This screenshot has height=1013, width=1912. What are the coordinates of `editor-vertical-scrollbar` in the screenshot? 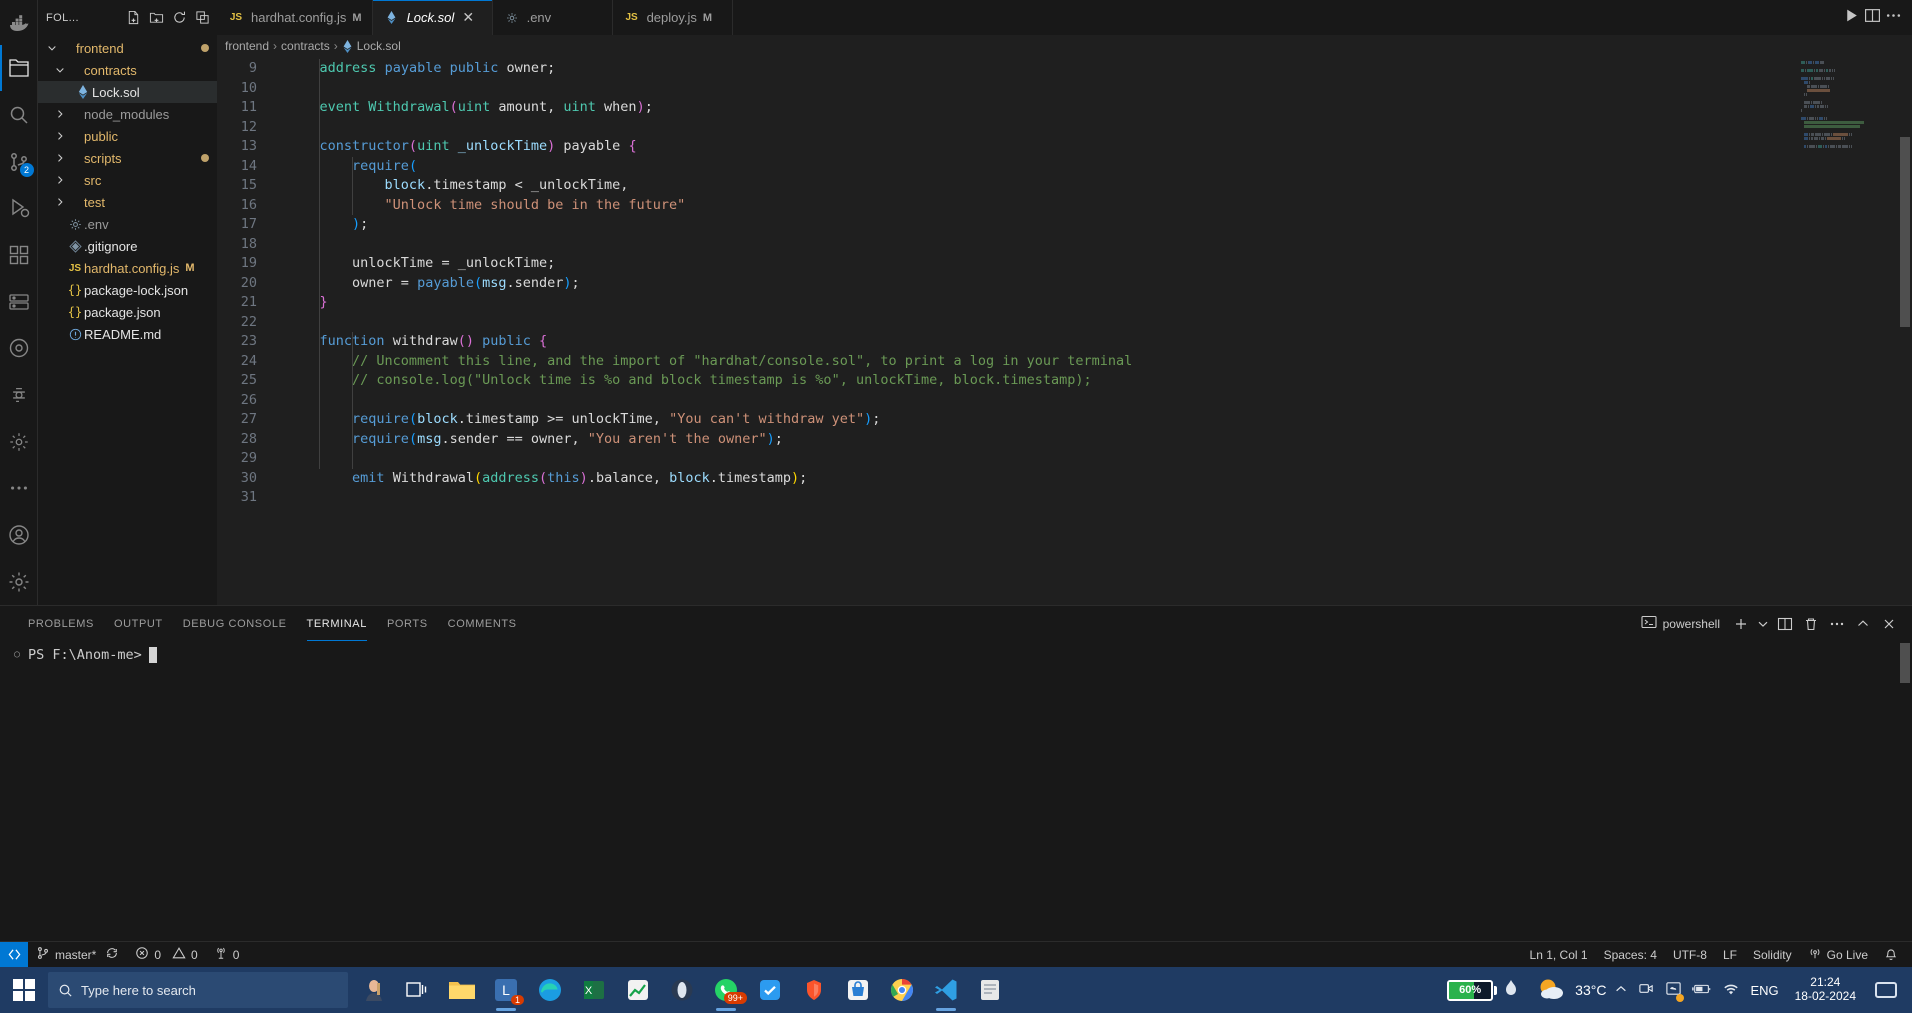 It's located at (1905, 331).